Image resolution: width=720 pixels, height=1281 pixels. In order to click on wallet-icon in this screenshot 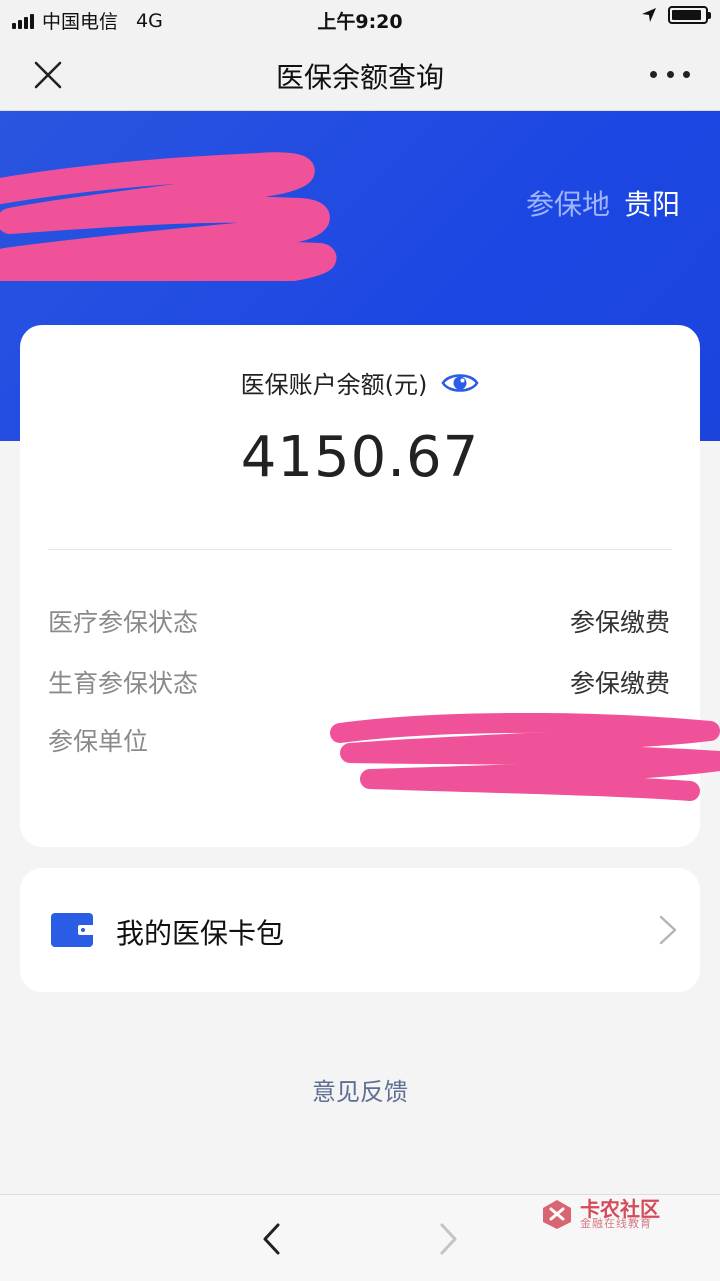, I will do `click(72, 930)`.